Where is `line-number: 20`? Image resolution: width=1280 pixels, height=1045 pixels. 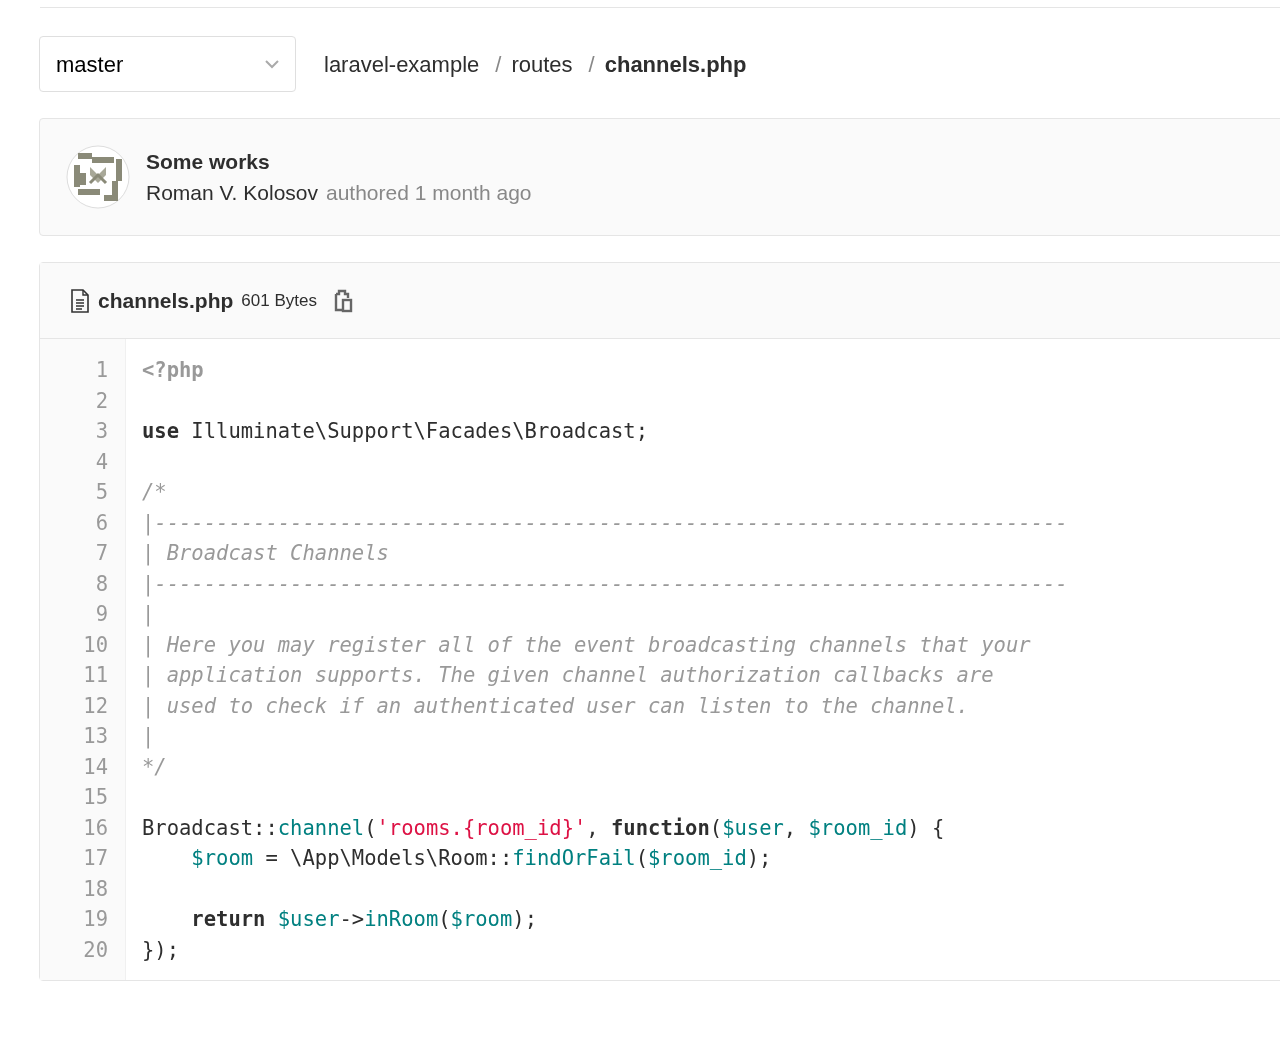
line-number: 20 is located at coordinates (95, 950).